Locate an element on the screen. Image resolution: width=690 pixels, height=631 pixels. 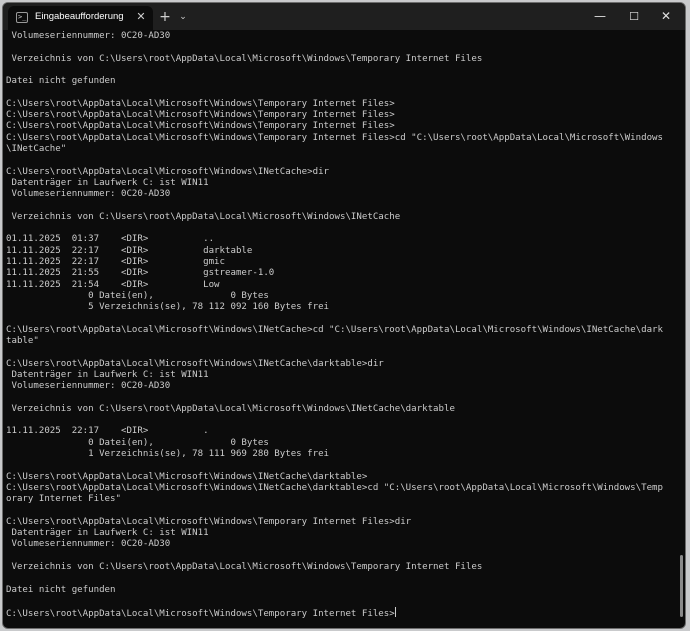
tab-title: Eingabeaufforderung is located at coordinates (79, 16).